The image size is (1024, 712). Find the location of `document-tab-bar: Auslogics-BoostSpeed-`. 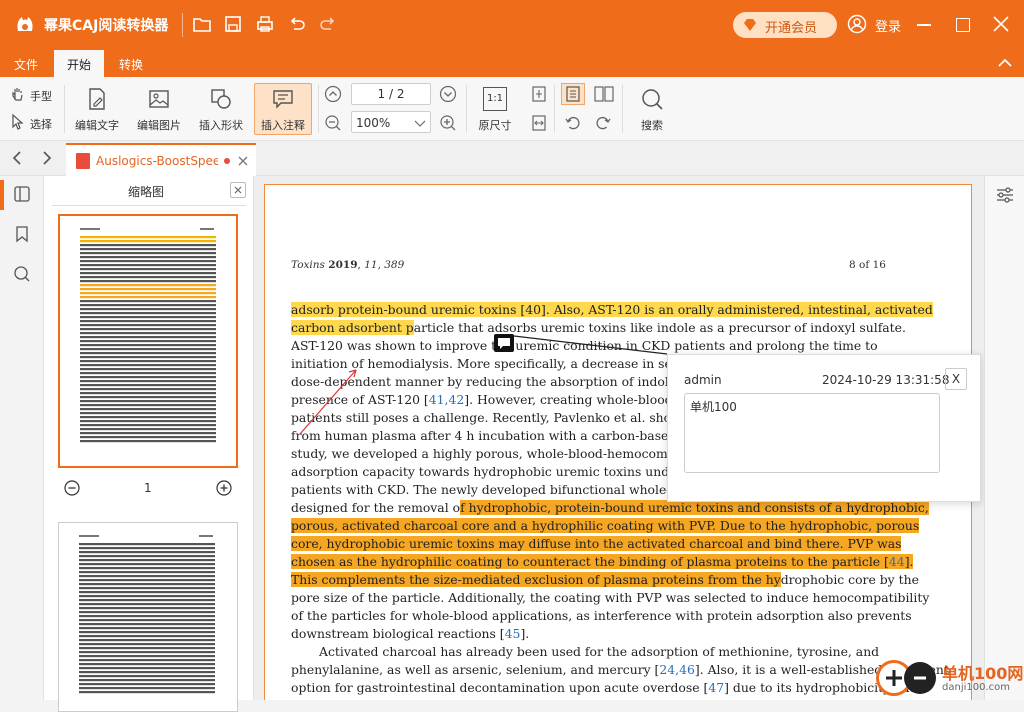

document-tab-bar: Auslogics-BoostSpeed- is located at coordinates (512, 158).